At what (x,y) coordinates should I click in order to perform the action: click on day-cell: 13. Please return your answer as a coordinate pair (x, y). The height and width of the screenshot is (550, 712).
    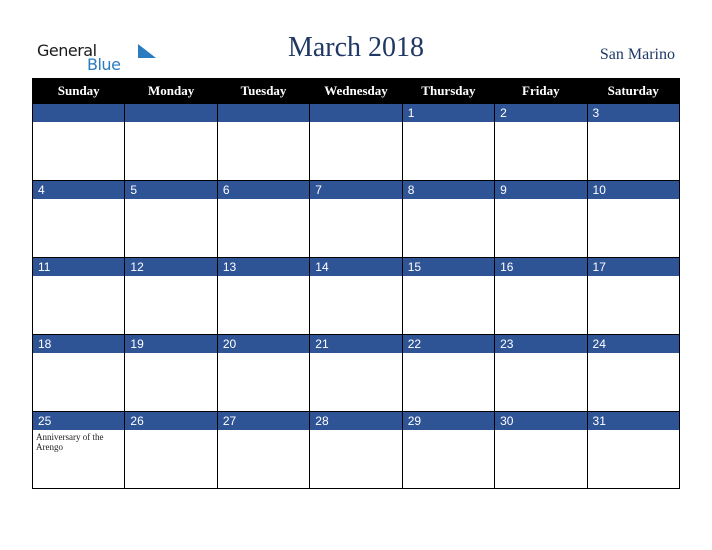
    Looking at the image, I should click on (263, 296).